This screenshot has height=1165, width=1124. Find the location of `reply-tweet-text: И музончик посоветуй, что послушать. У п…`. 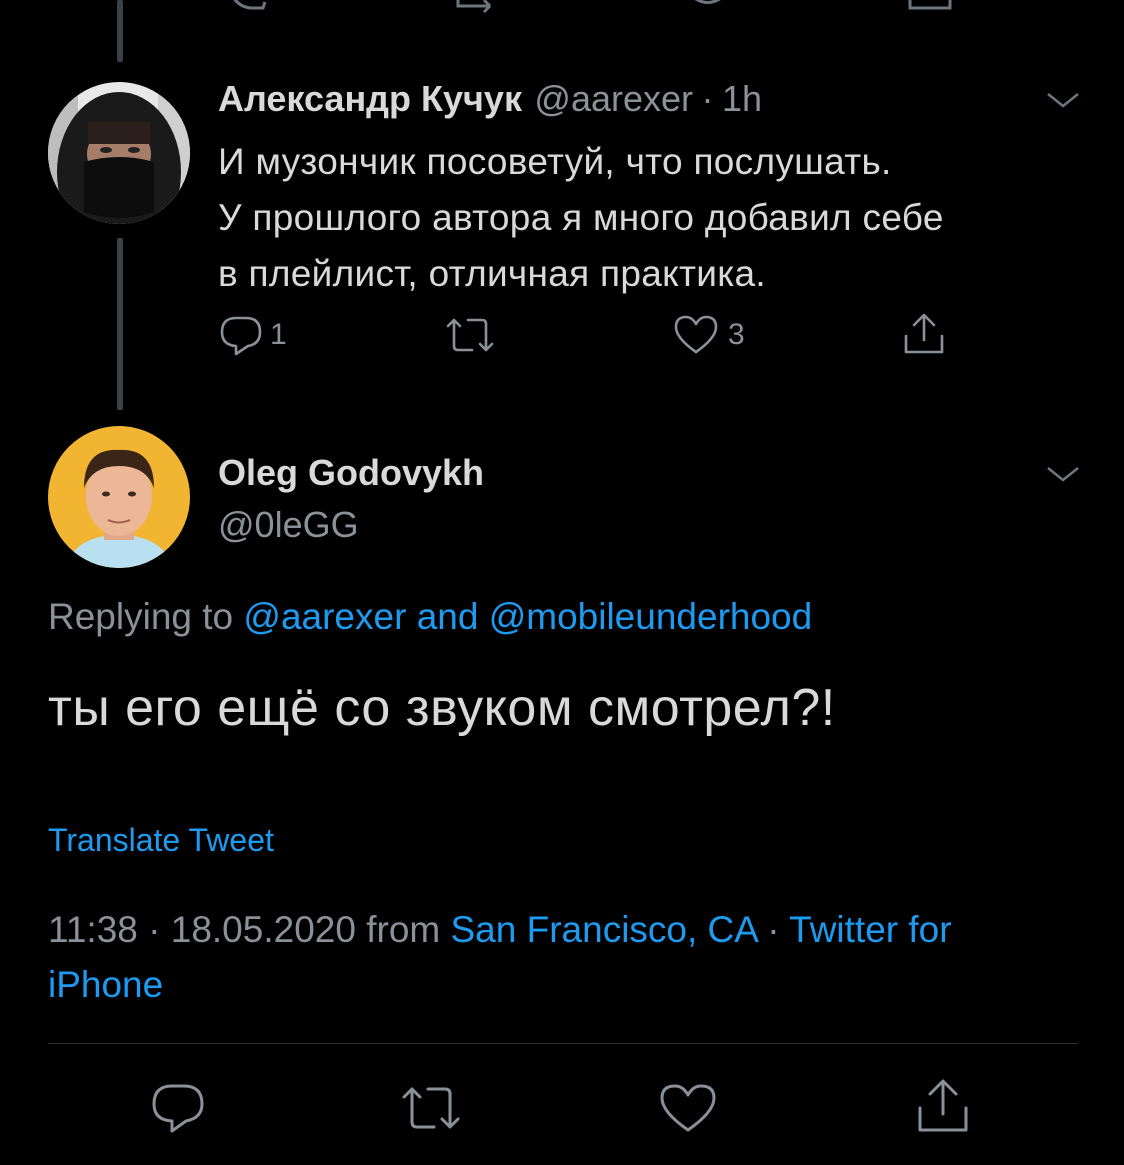

reply-tweet-text: И музончик посоветуй, что послушать. У п… is located at coordinates (581, 217).